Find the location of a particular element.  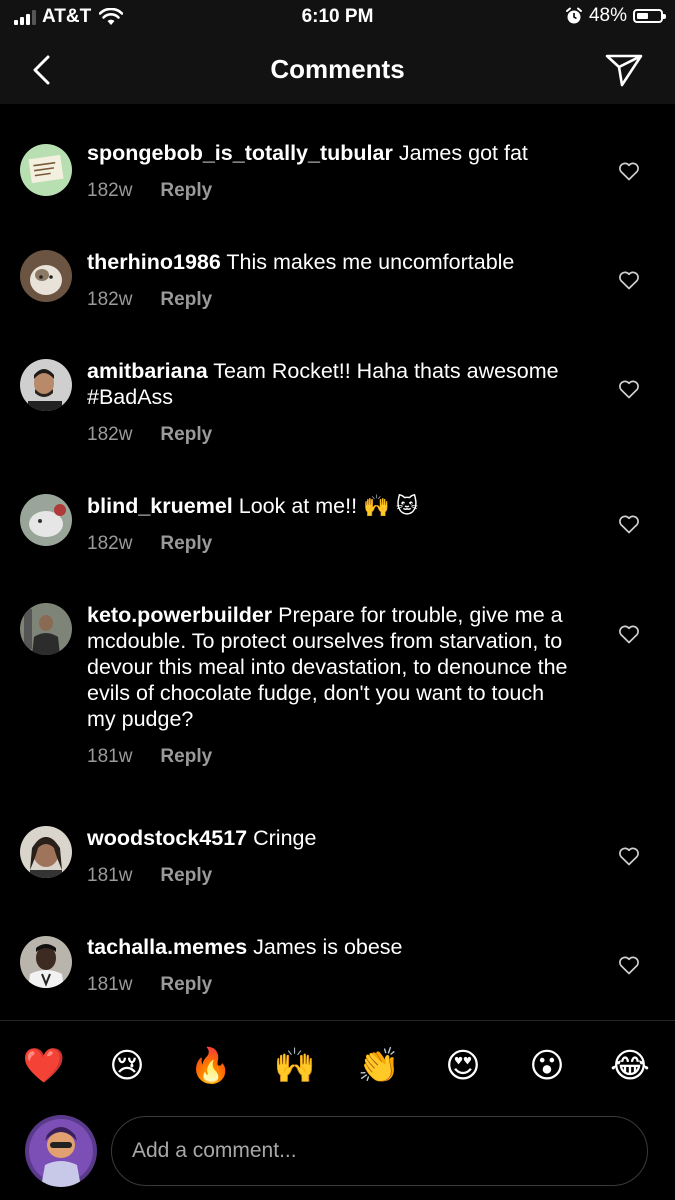

comment-text-line: woodstock4517 Cringe is located at coordinates (332, 838).